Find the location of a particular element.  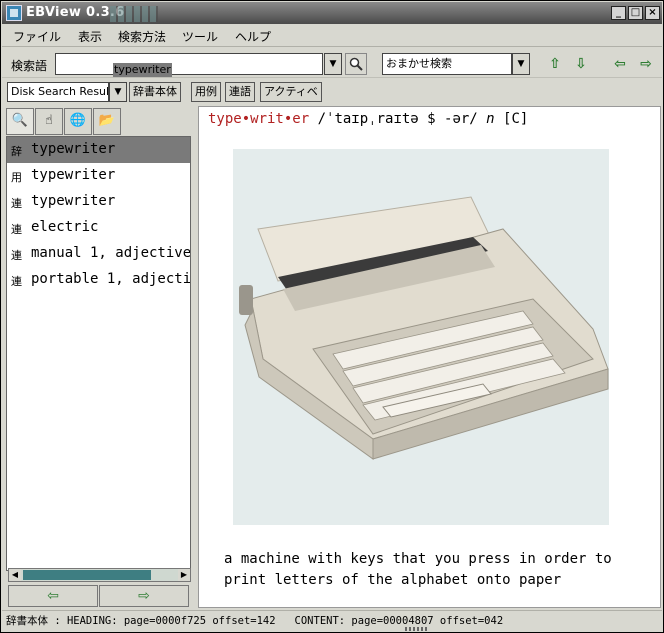

search-history-dropdown: ▼ is located at coordinates (333, 64).